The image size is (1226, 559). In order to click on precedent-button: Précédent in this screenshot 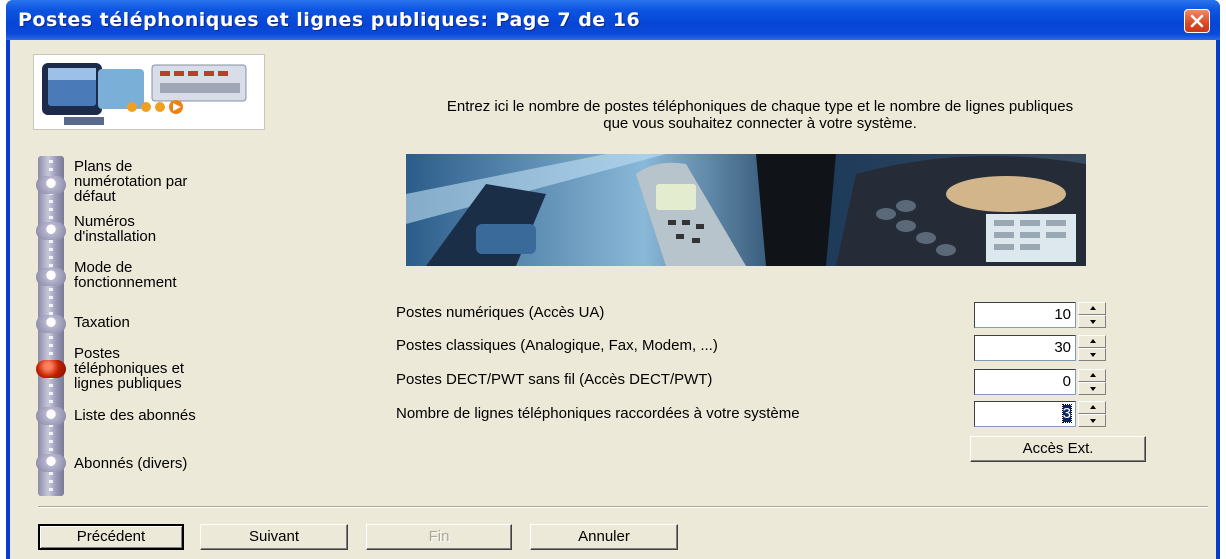, I will do `click(111, 537)`.